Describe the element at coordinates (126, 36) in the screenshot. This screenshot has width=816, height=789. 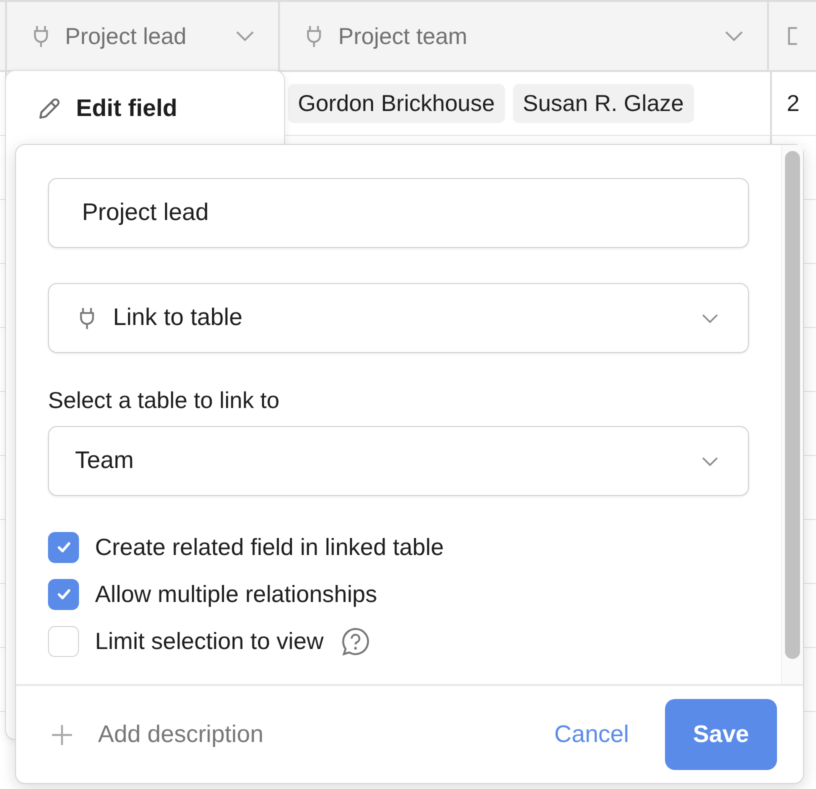
I see `column-title: Project lead` at that location.